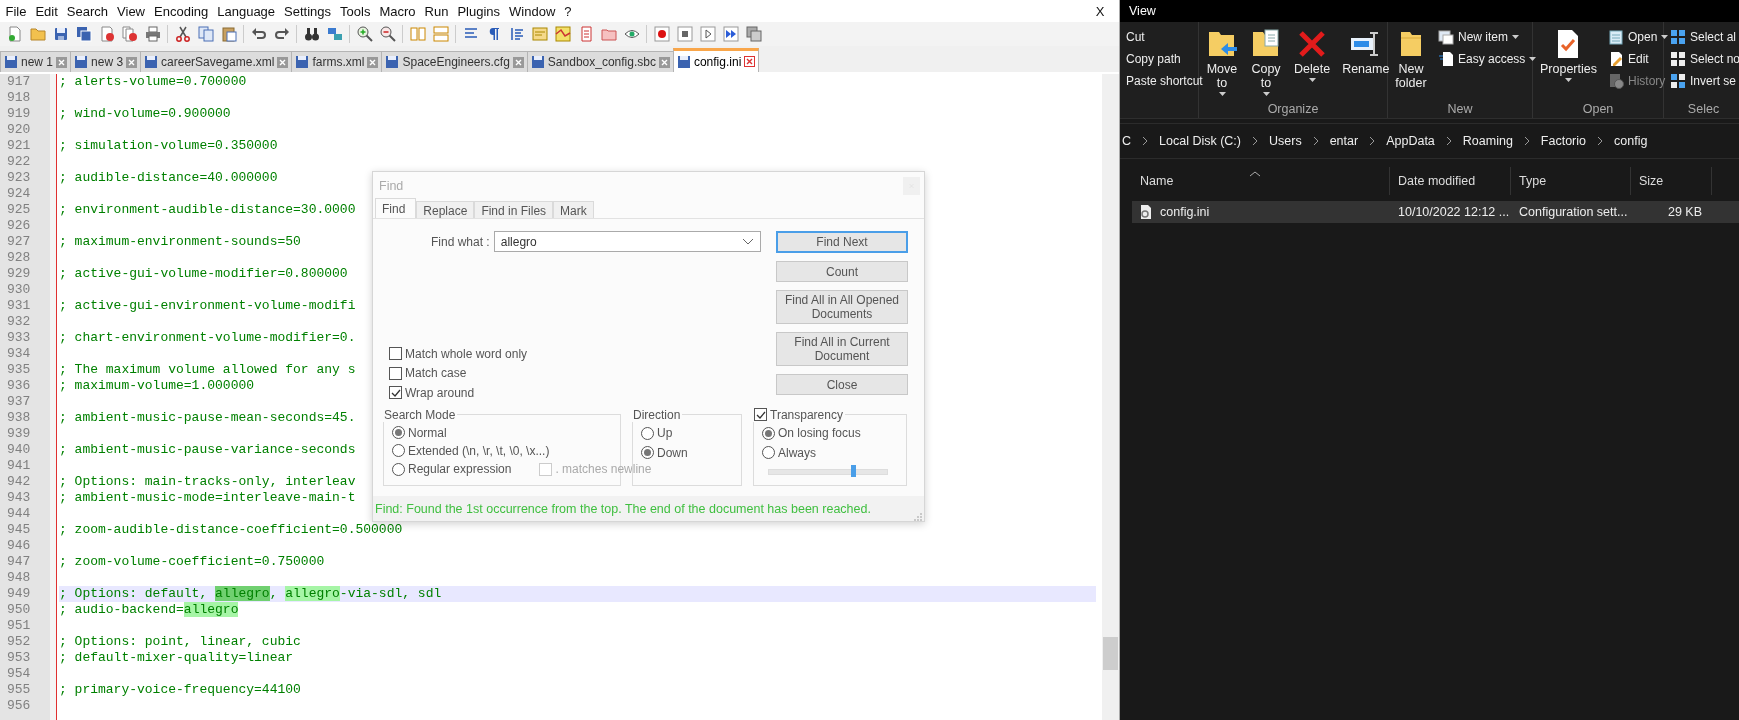  Describe the element at coordinates (19, 642) in the screenshot. I see `line-number: 952` at that location.